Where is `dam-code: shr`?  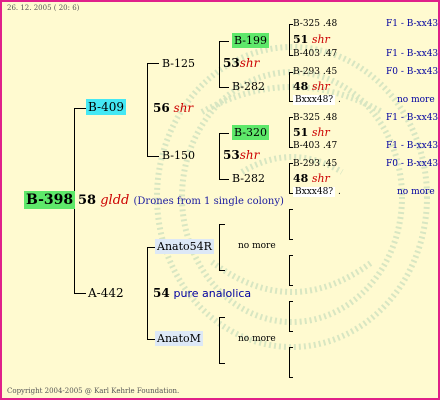
dam-code: shr is located at coordinates (183, 108).